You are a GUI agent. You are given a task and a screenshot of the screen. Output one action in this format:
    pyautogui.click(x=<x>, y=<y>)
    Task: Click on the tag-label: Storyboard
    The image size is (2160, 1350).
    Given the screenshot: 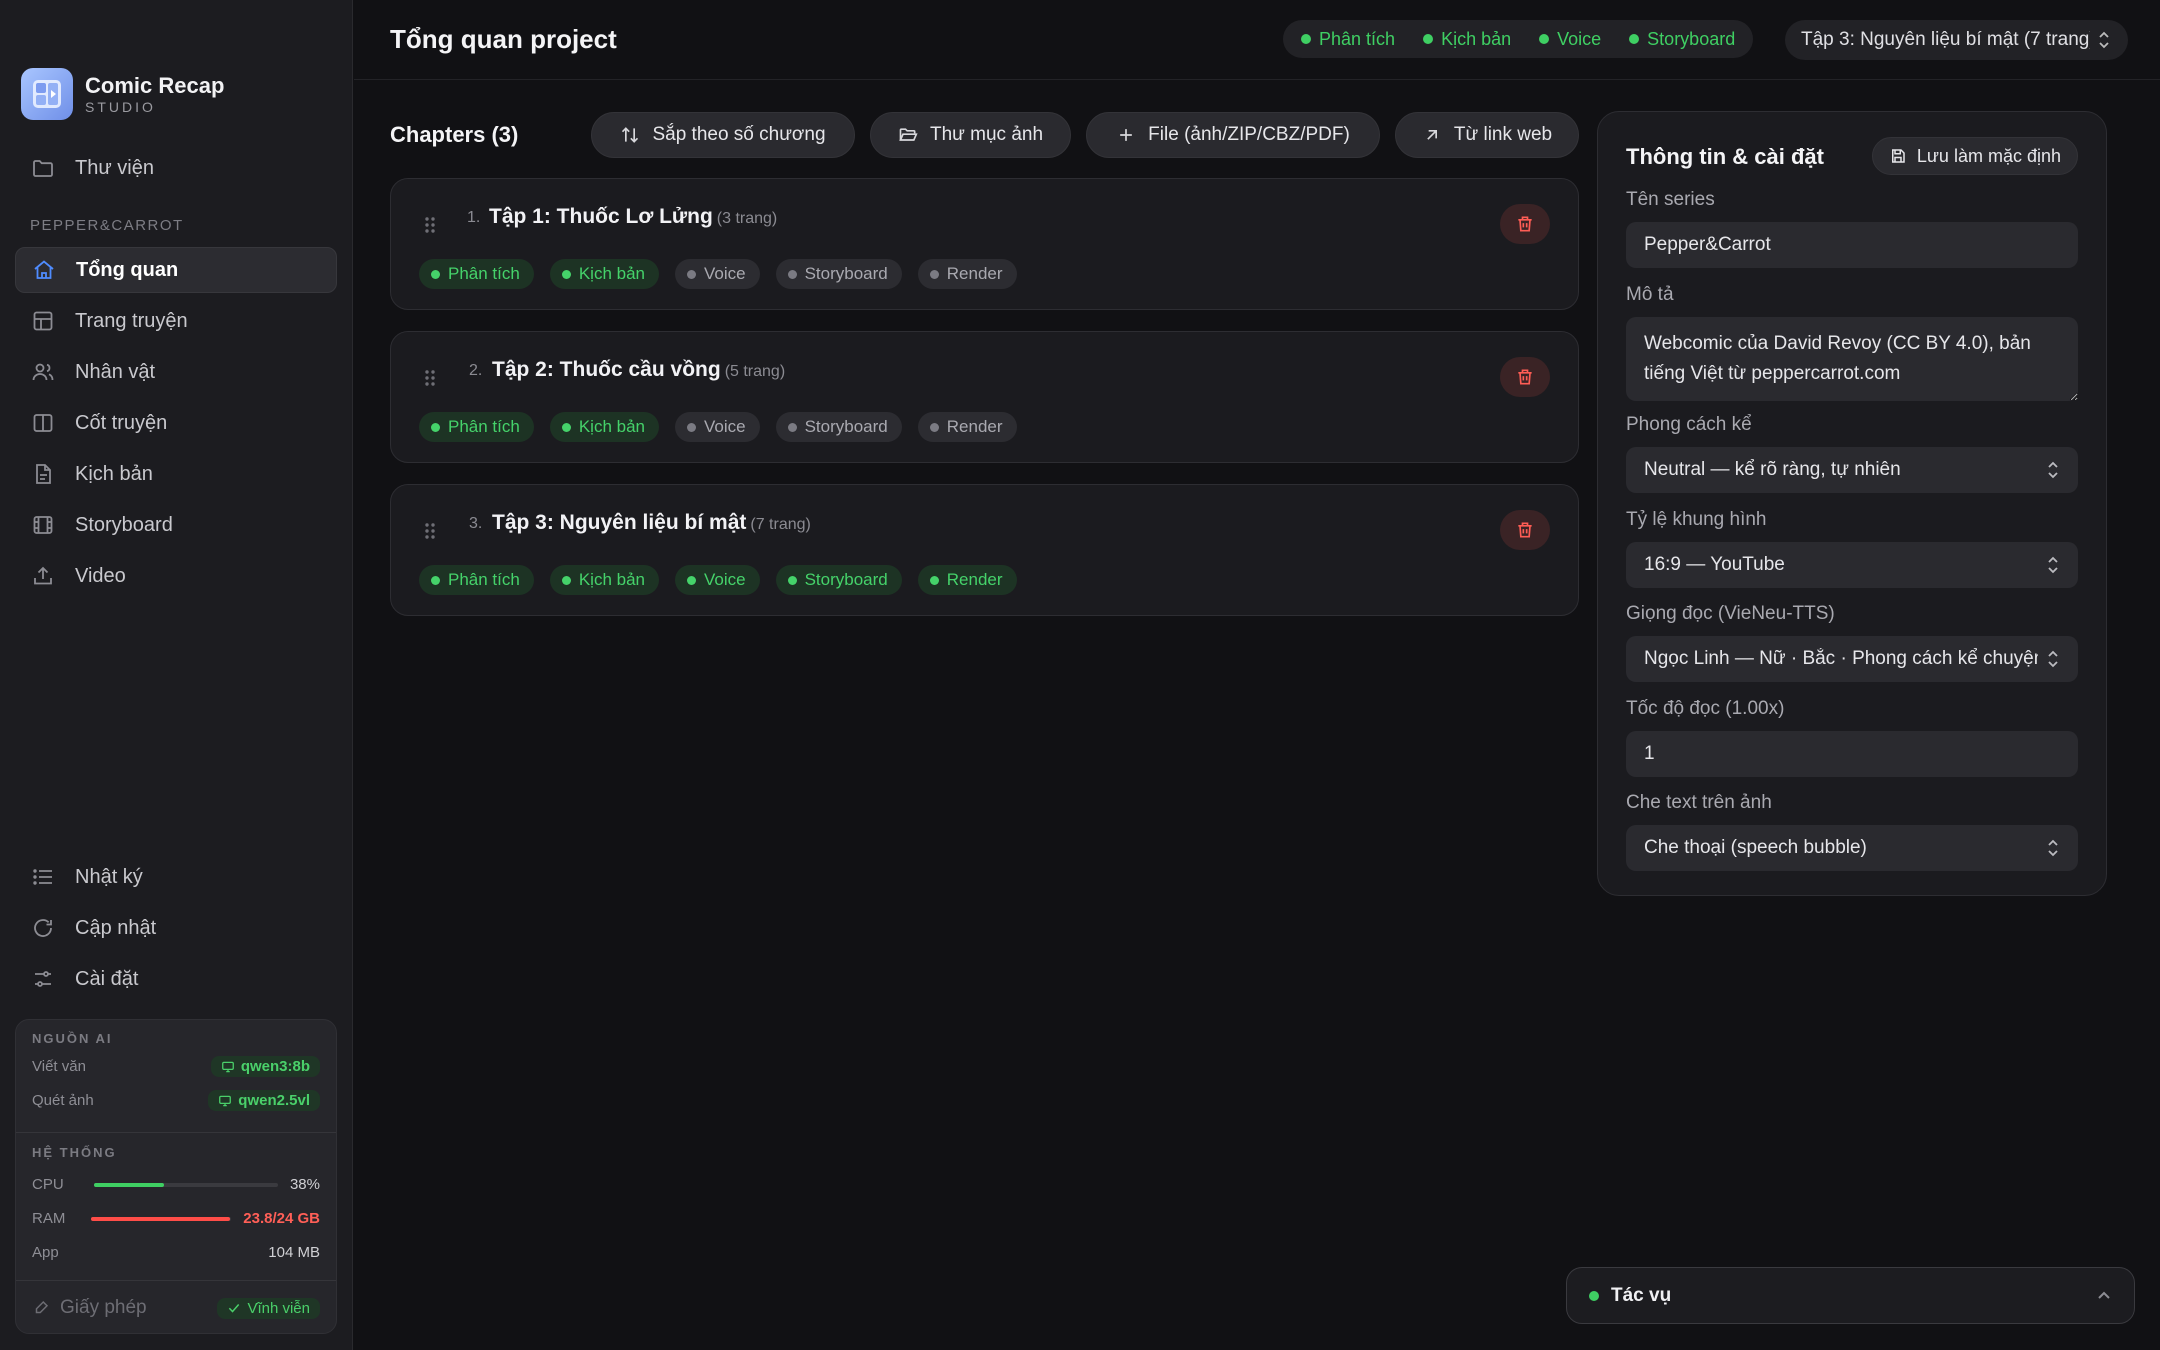 What is the action you would take?
    pyautogui.click(x=846, y=426)
    